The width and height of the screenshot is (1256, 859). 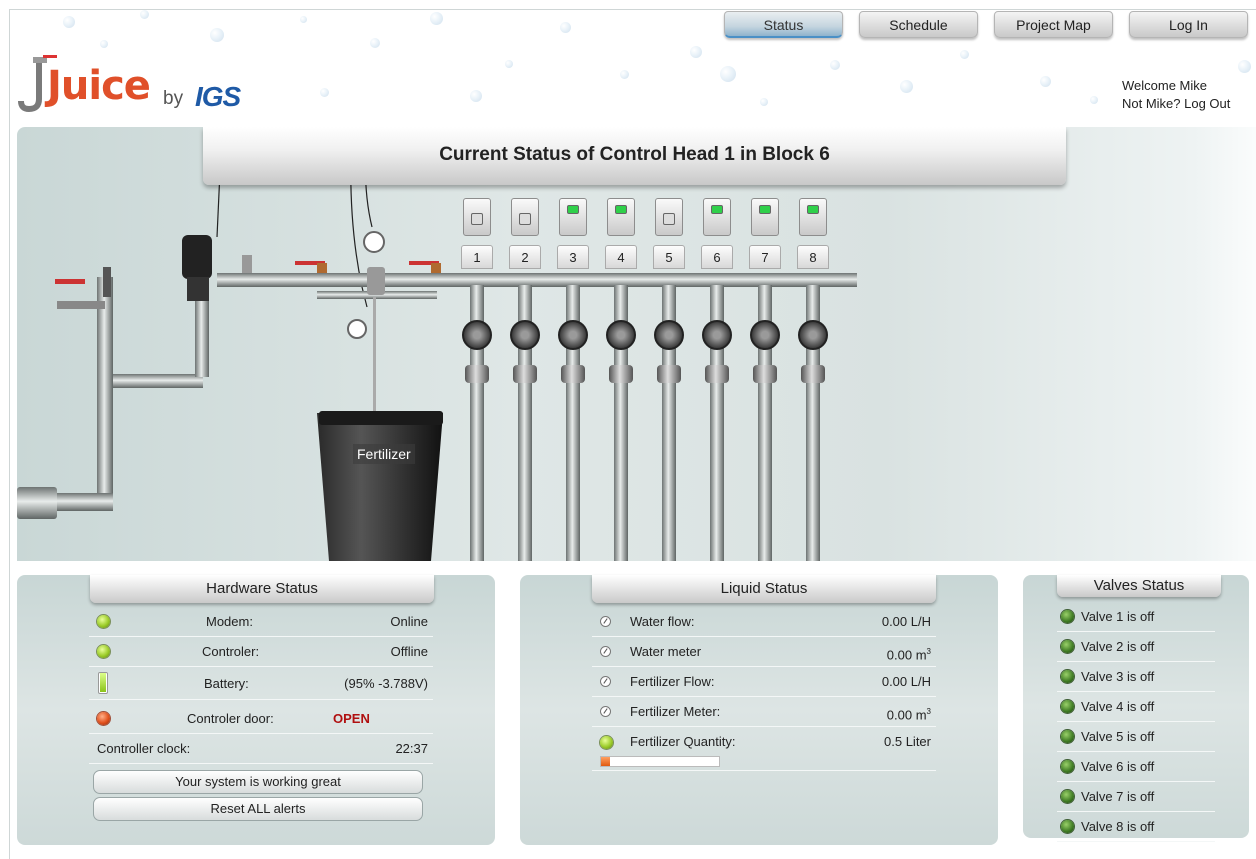 I want to click on liquid-status-title: Liquid Status, so click(x=764, y=589).